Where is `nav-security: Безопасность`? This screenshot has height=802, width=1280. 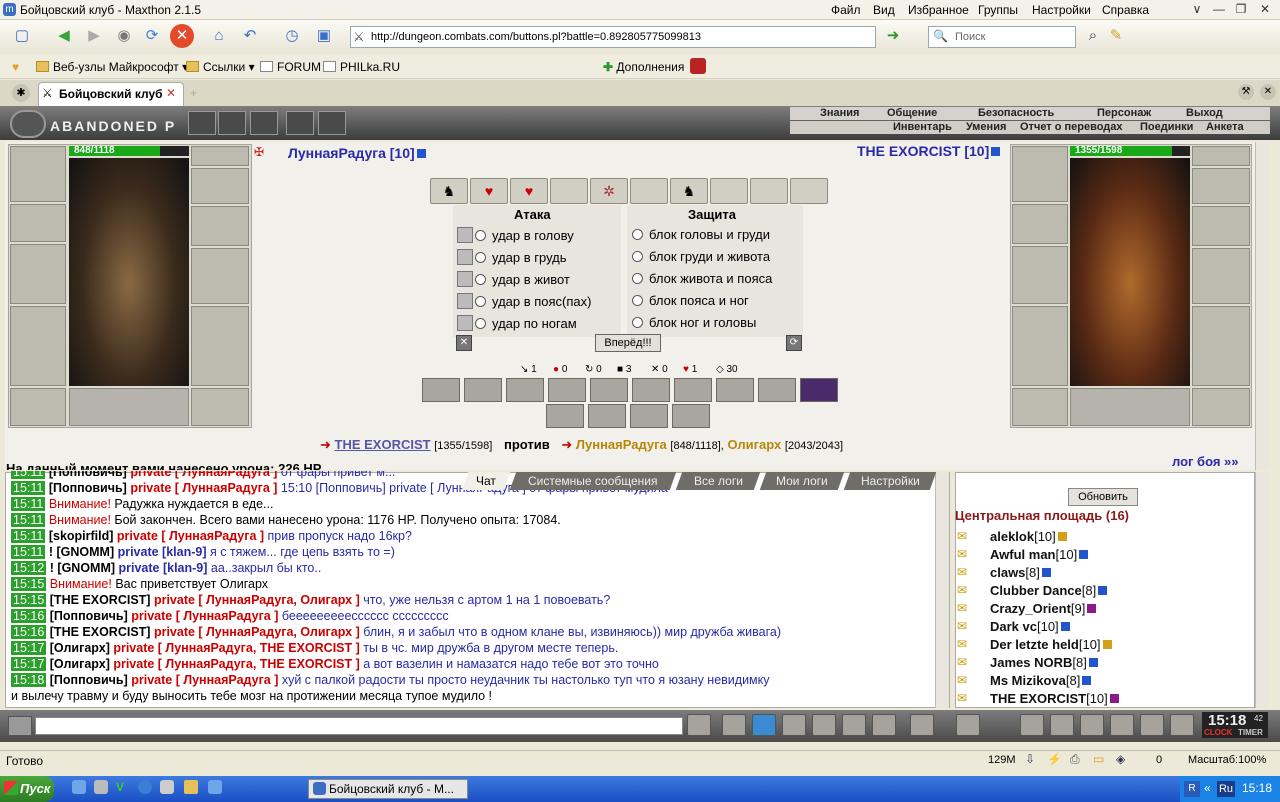
nav-security: Безопасность is located at coordinates (1016, 113).